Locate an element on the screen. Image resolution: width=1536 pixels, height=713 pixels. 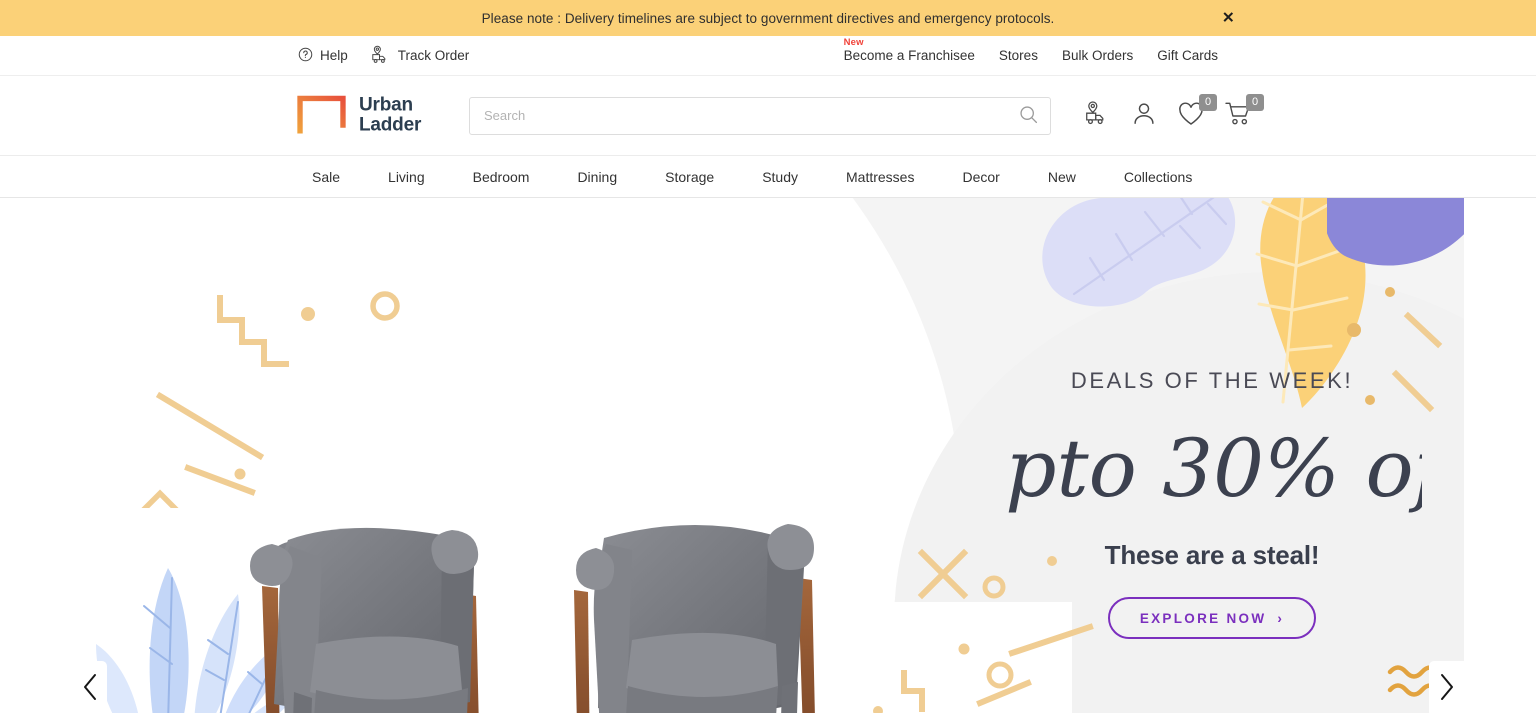
bulk-orders-link: Bulk Orders is located at coordinates (1097, 55).